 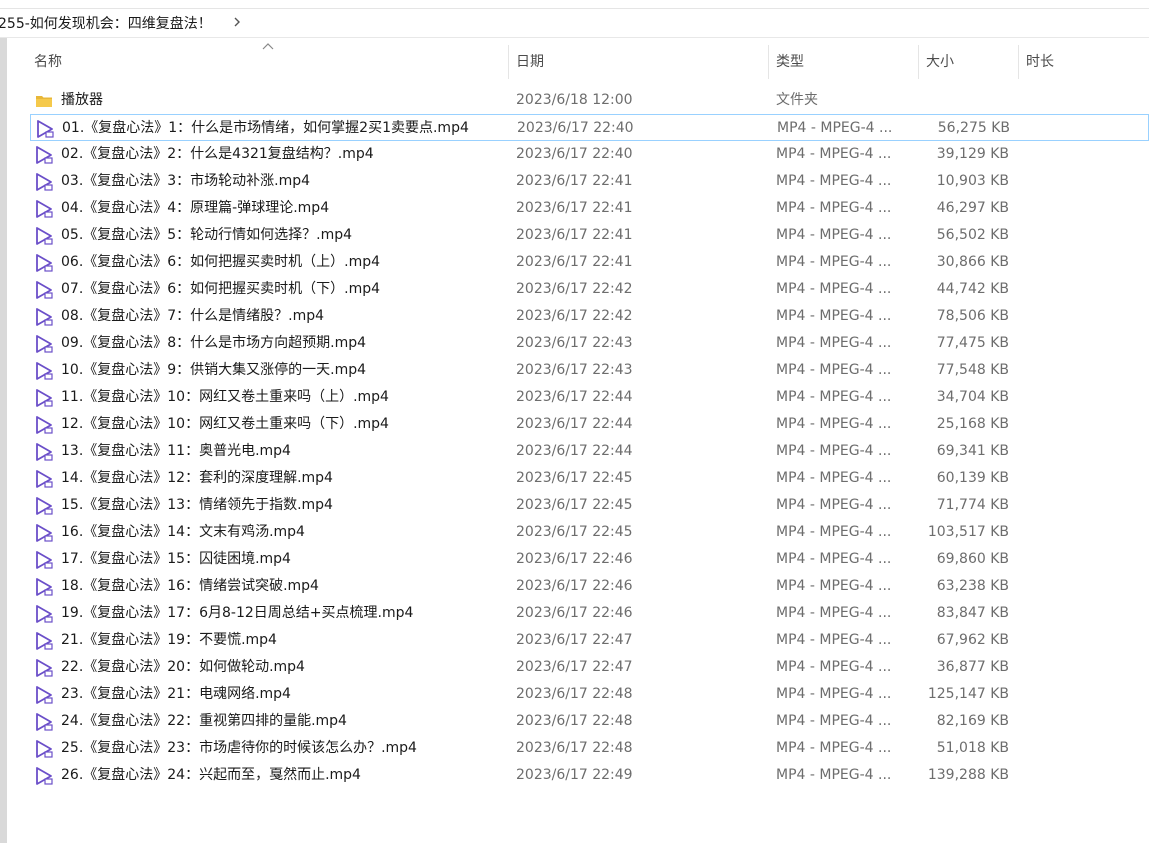 What do you see at coordinates (972, 640) in the screenshot?
I see `file-size: 67,962 KB` at bounding box center [972, 640].